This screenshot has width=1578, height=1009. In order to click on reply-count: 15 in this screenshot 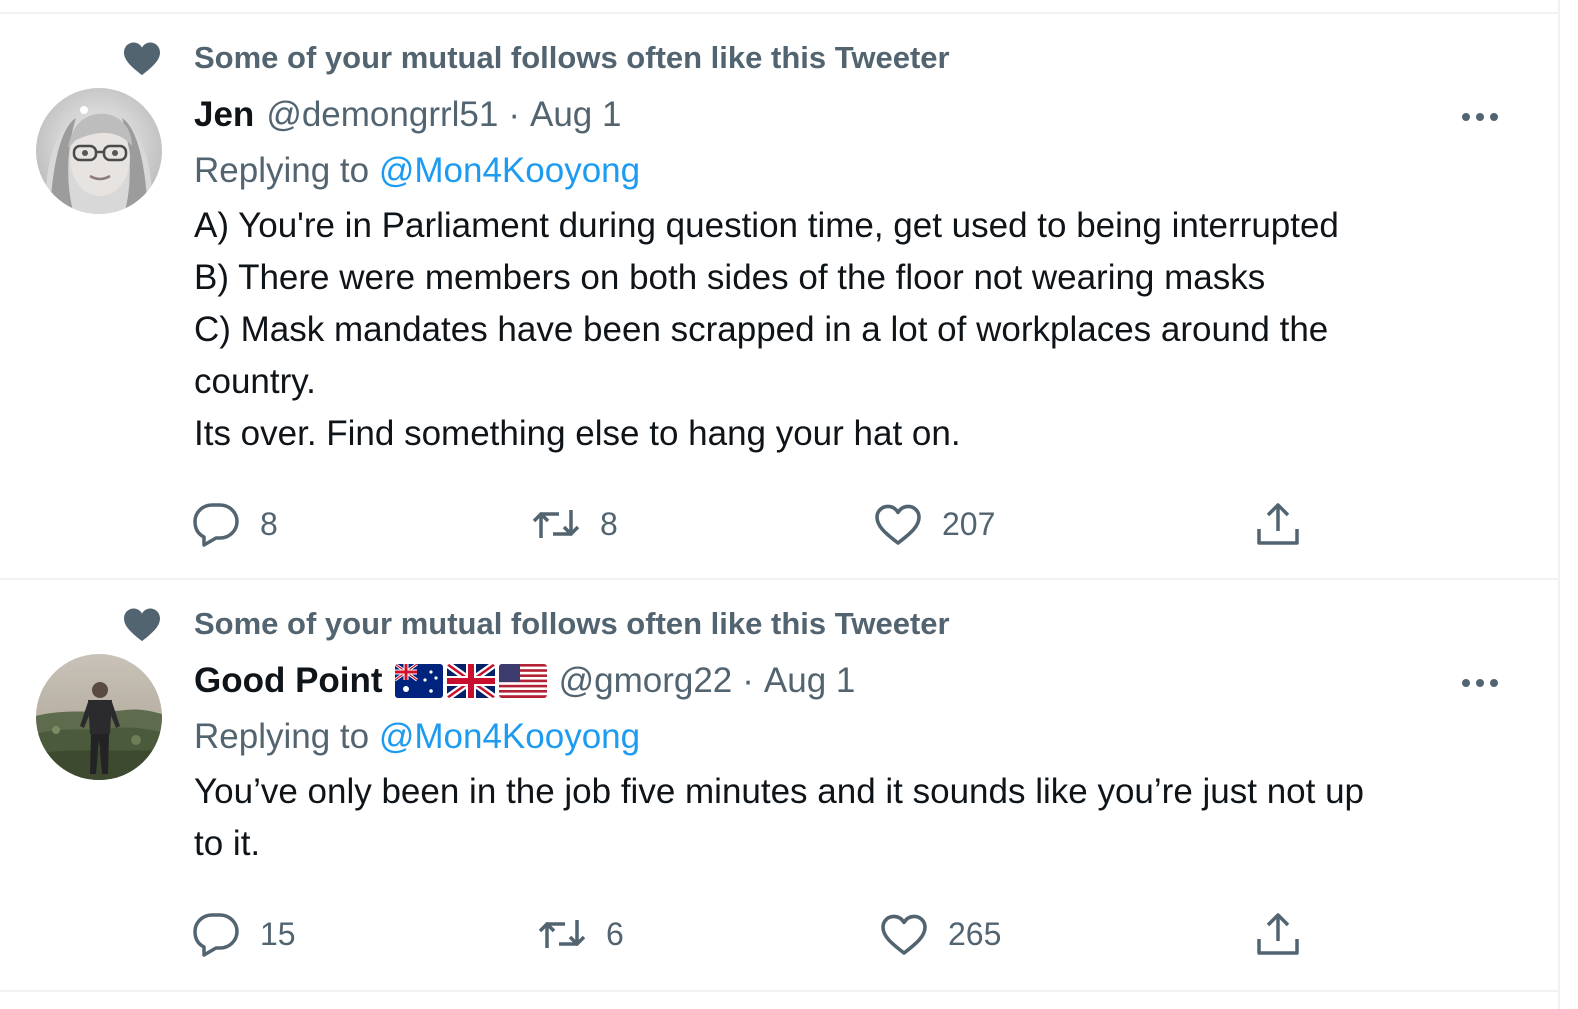, I will do `click(278, 933)`.